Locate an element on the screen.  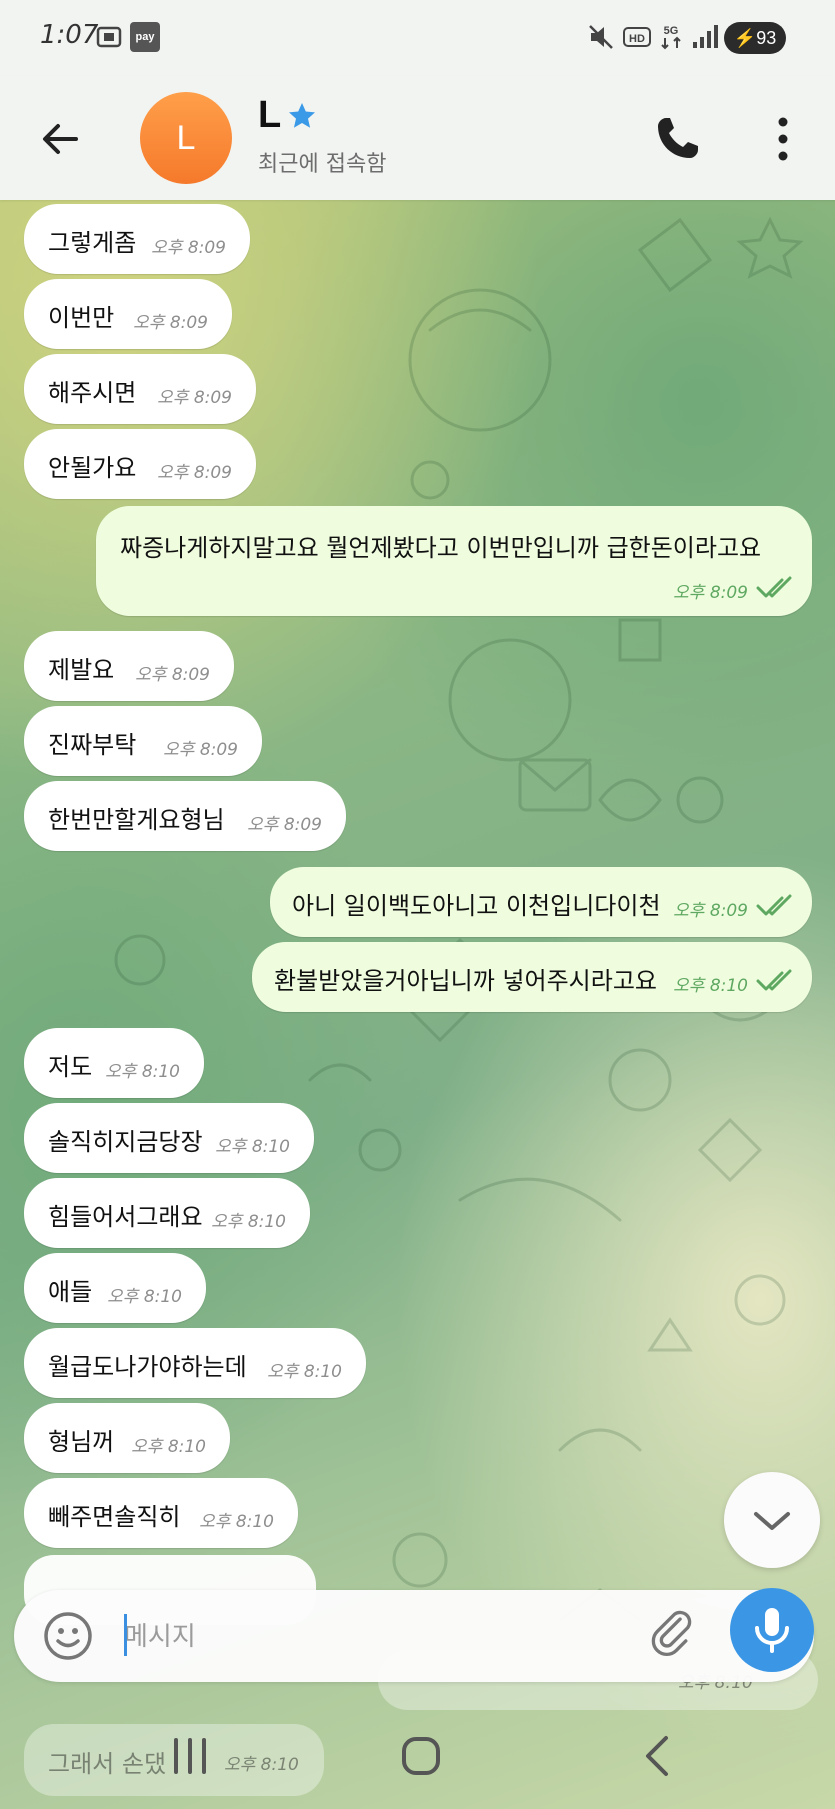
mute-icon is located at coordinates (601, 37).